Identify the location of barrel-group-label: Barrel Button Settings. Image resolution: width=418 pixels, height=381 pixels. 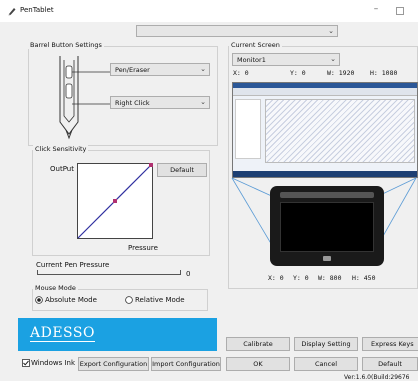
(66, 45).